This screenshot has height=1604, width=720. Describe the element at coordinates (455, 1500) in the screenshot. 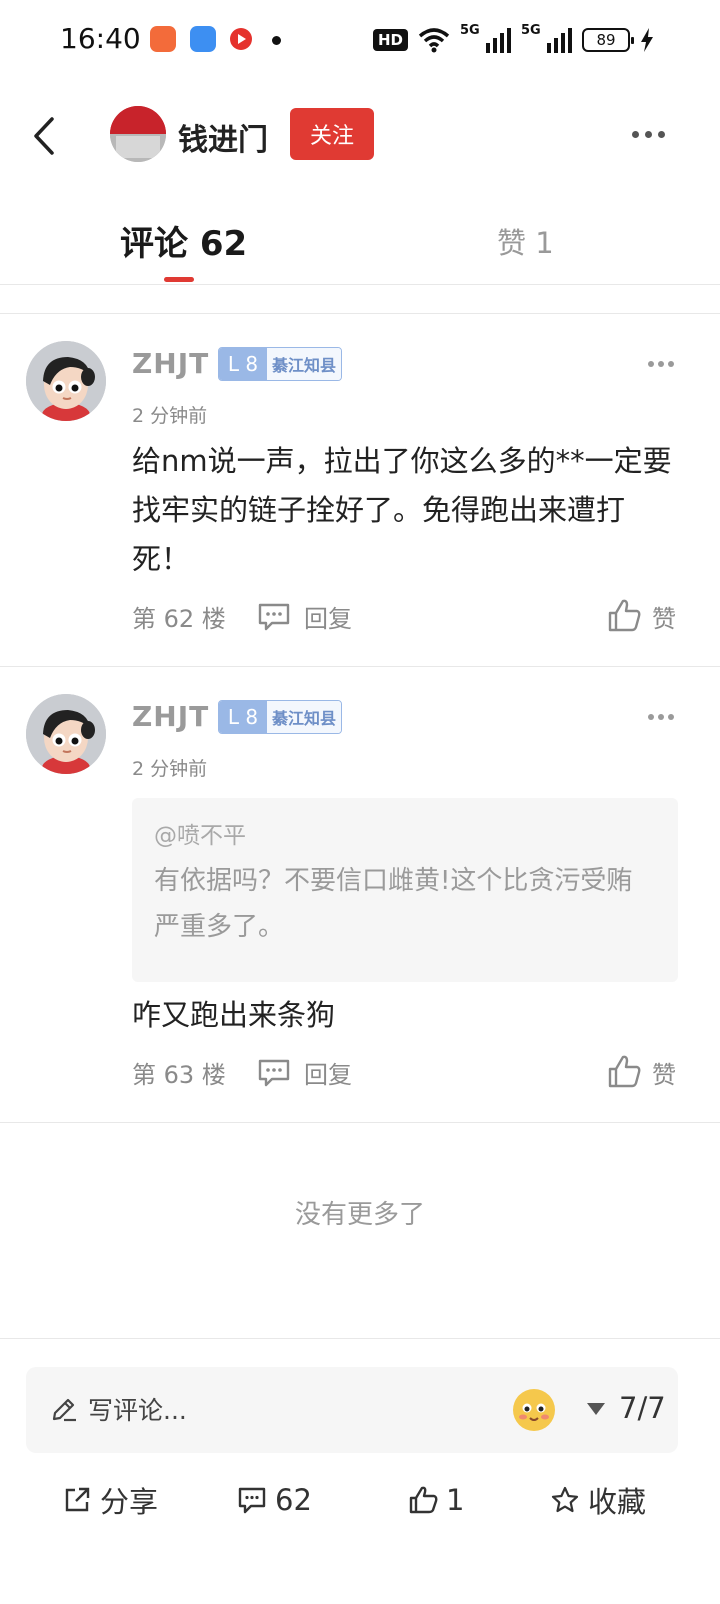

I see `likes-count: 1` at that location.